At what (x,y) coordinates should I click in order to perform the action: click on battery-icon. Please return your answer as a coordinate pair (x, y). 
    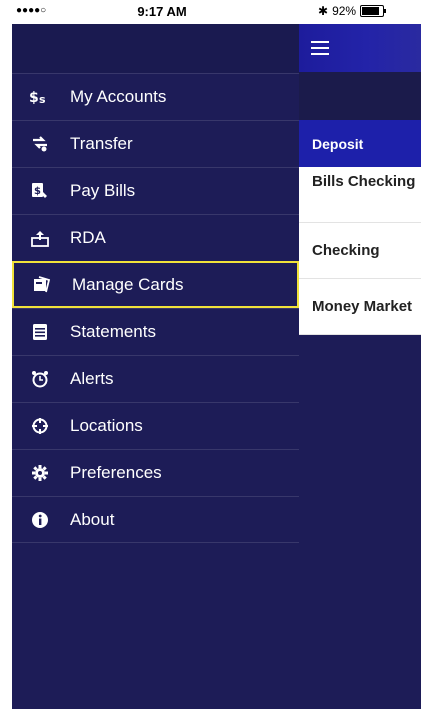
    Looking at the image, I should click on (373, 11).